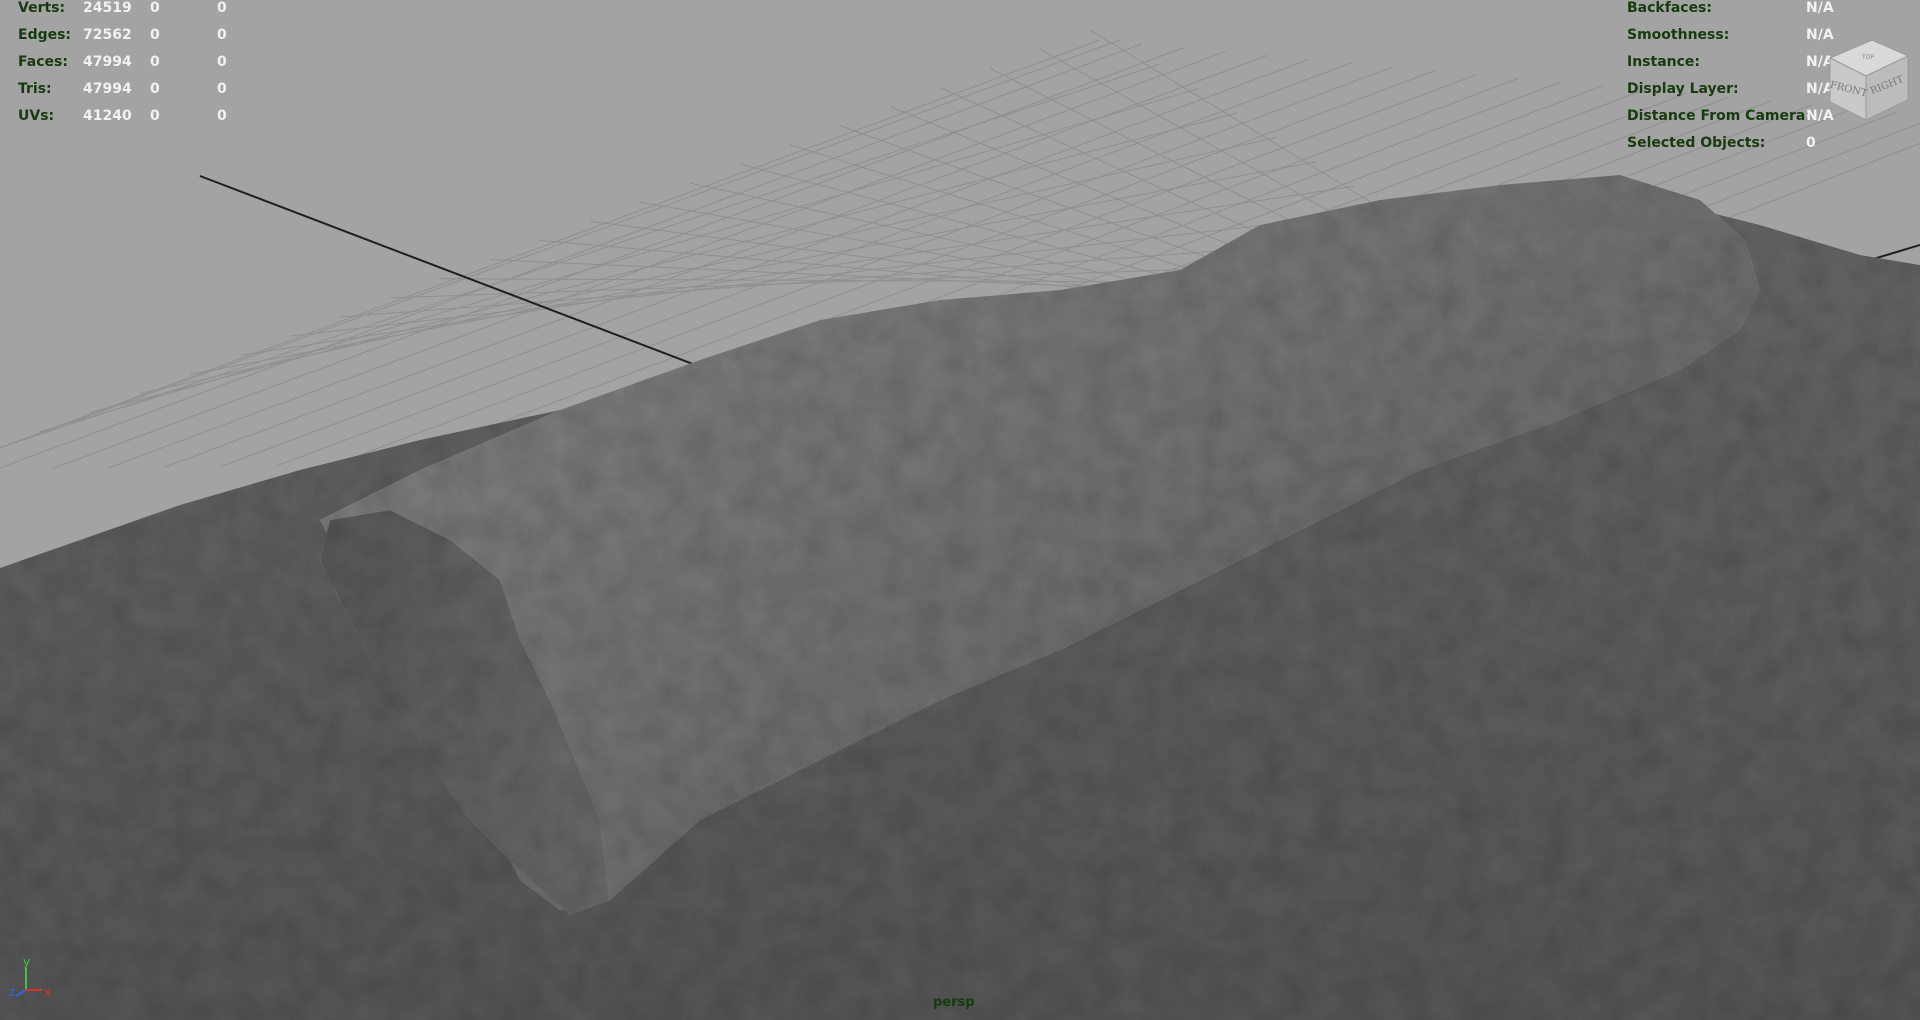 This screenshot has height=1020, width=1920. I want to click on poly-count-value: 72562, so click(107, 35).